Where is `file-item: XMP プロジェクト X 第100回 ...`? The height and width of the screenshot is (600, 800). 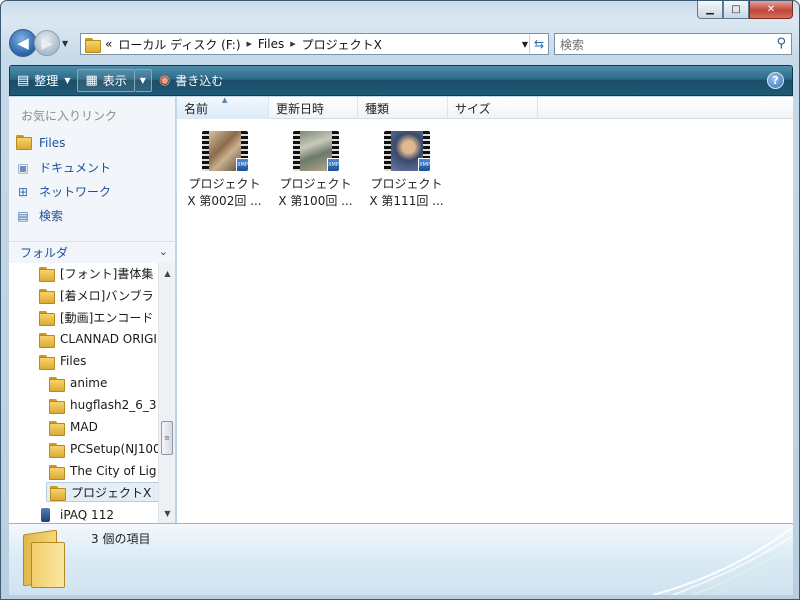
file-item: XMP プロジェクト X 第100回 ... is located at coordinates (315, 170).